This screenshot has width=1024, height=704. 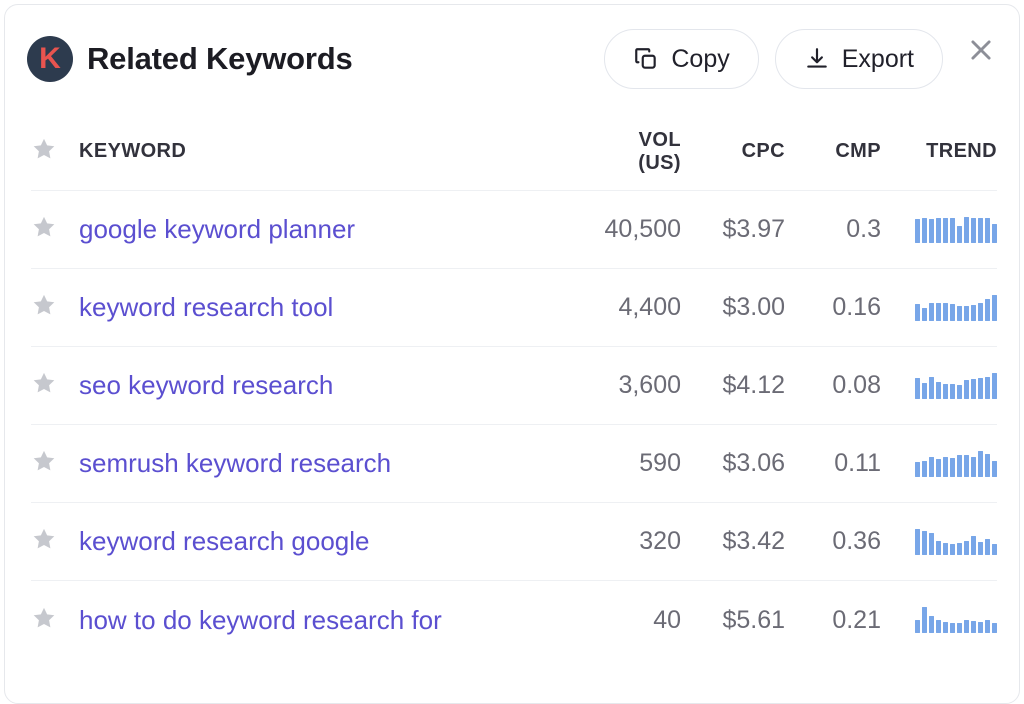 I want to click on cpc-cell-value: $3.06, so click(x=753, y=463).